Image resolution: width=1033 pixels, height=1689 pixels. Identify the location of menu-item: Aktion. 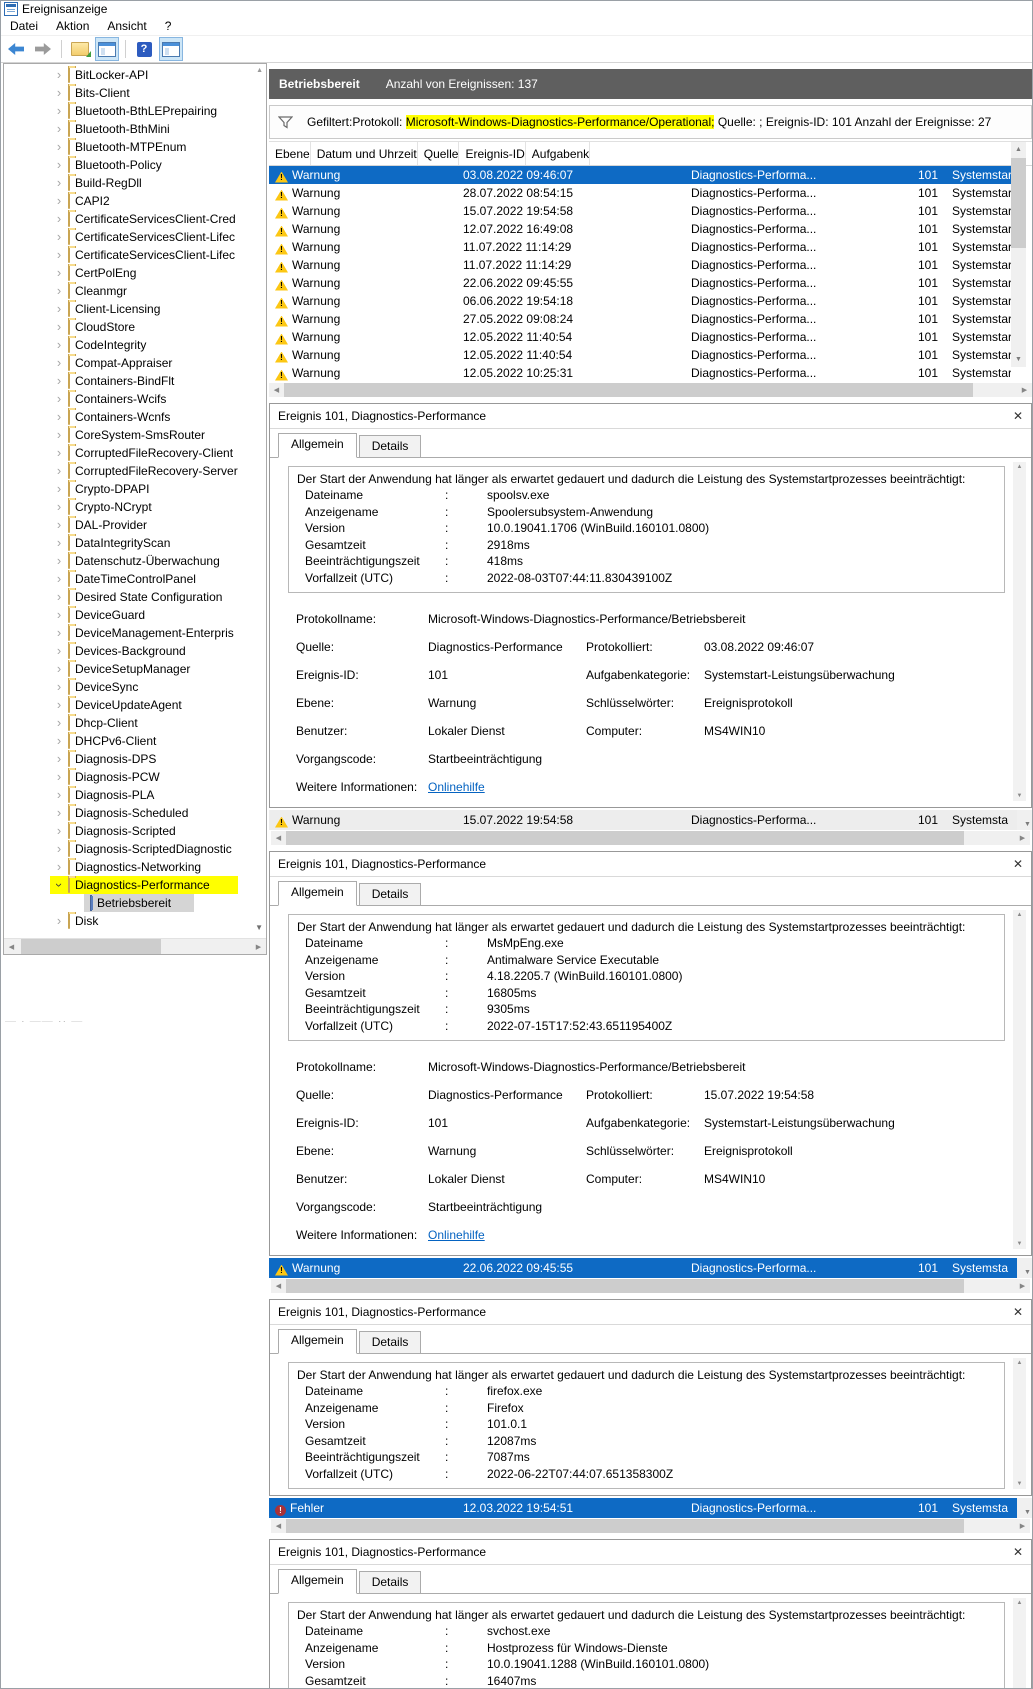
(72, 26).